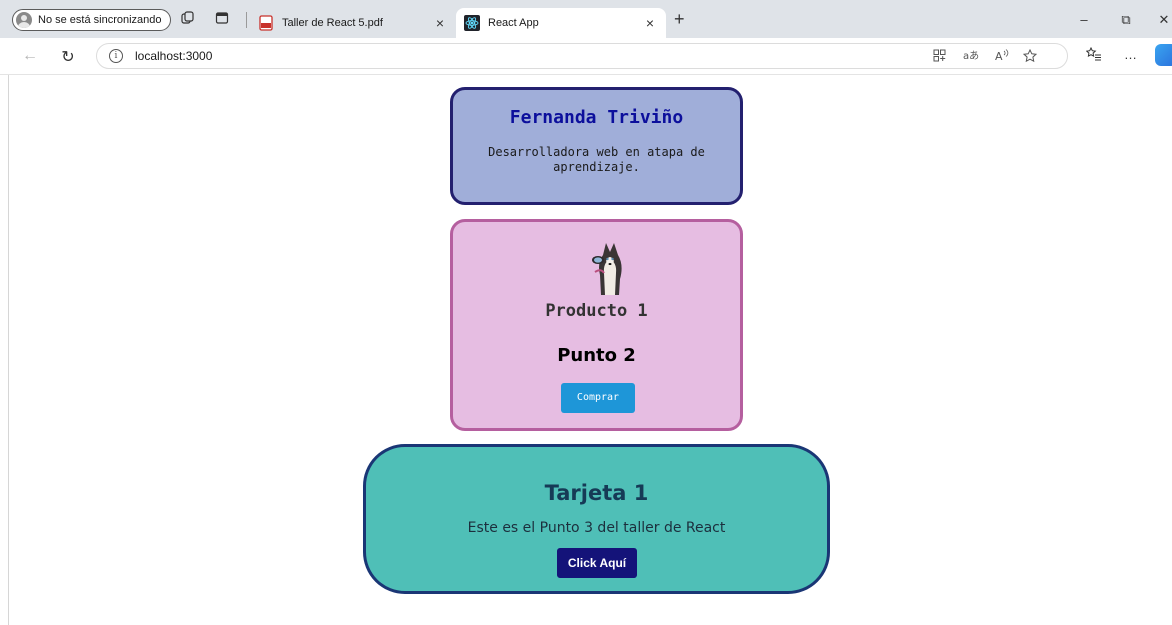 Image resolution: width=1172 pixels, height=625 pixels. Describe the element at coordinates (610, 267) in the screenshot. I see `husky-dog-image` at that location.